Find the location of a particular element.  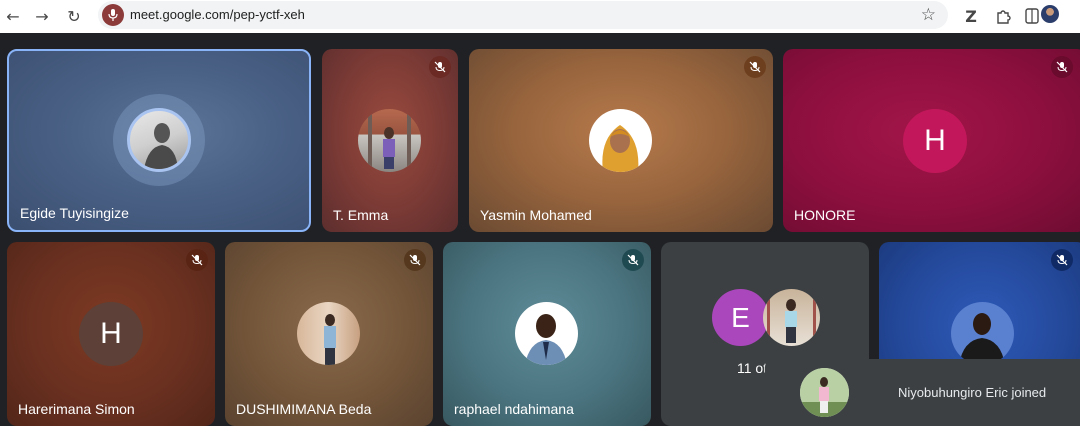

join-notification: Niyobuhungiro Eric joined is located at coordinates (922, 392).